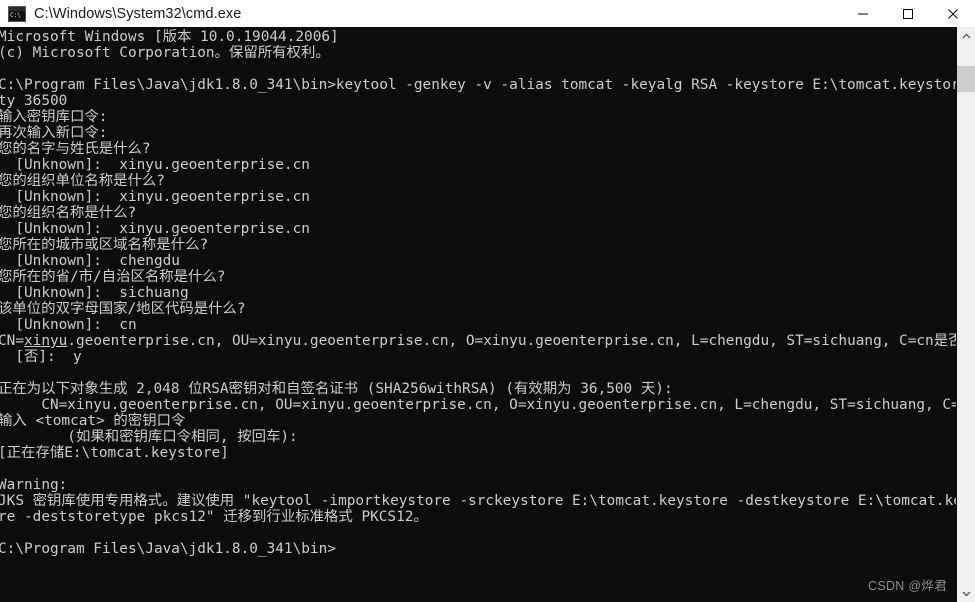  I want to click on console-line: (如果和密钥库口令相同, 按回车):, so click(149, 437).